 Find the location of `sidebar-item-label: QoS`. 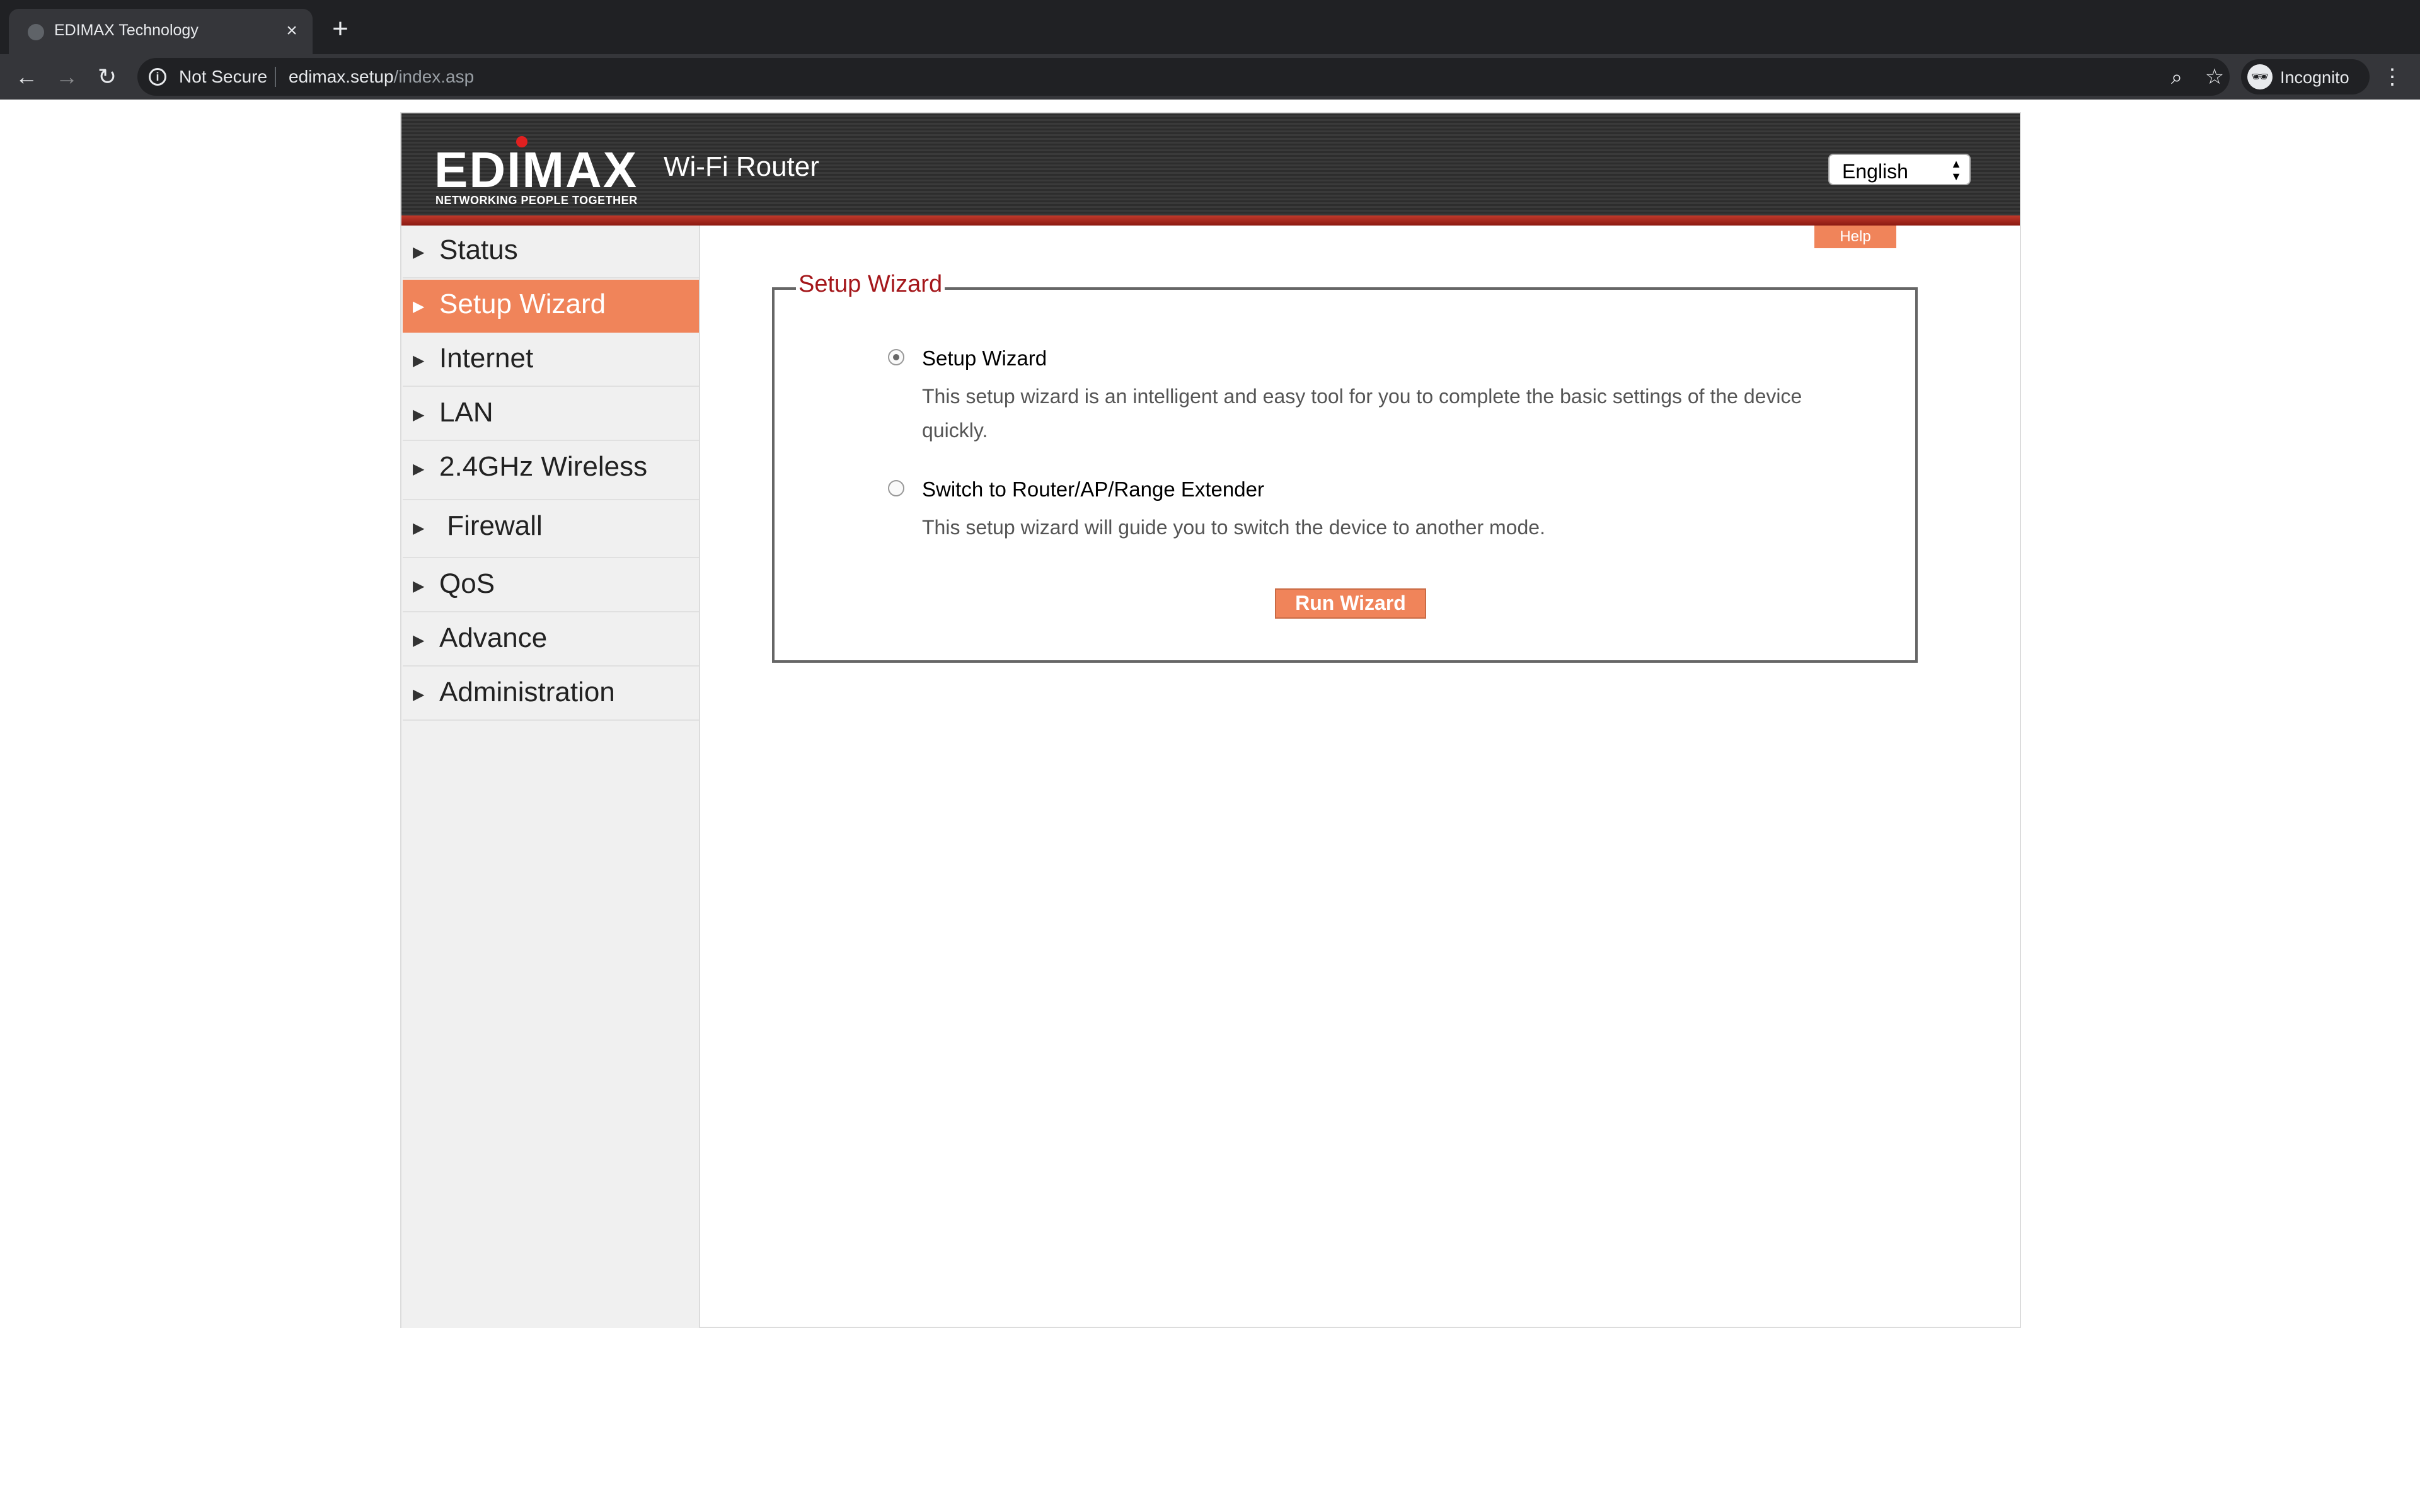

sidebar-item-label: QoS is located at coordinates (467, 583).